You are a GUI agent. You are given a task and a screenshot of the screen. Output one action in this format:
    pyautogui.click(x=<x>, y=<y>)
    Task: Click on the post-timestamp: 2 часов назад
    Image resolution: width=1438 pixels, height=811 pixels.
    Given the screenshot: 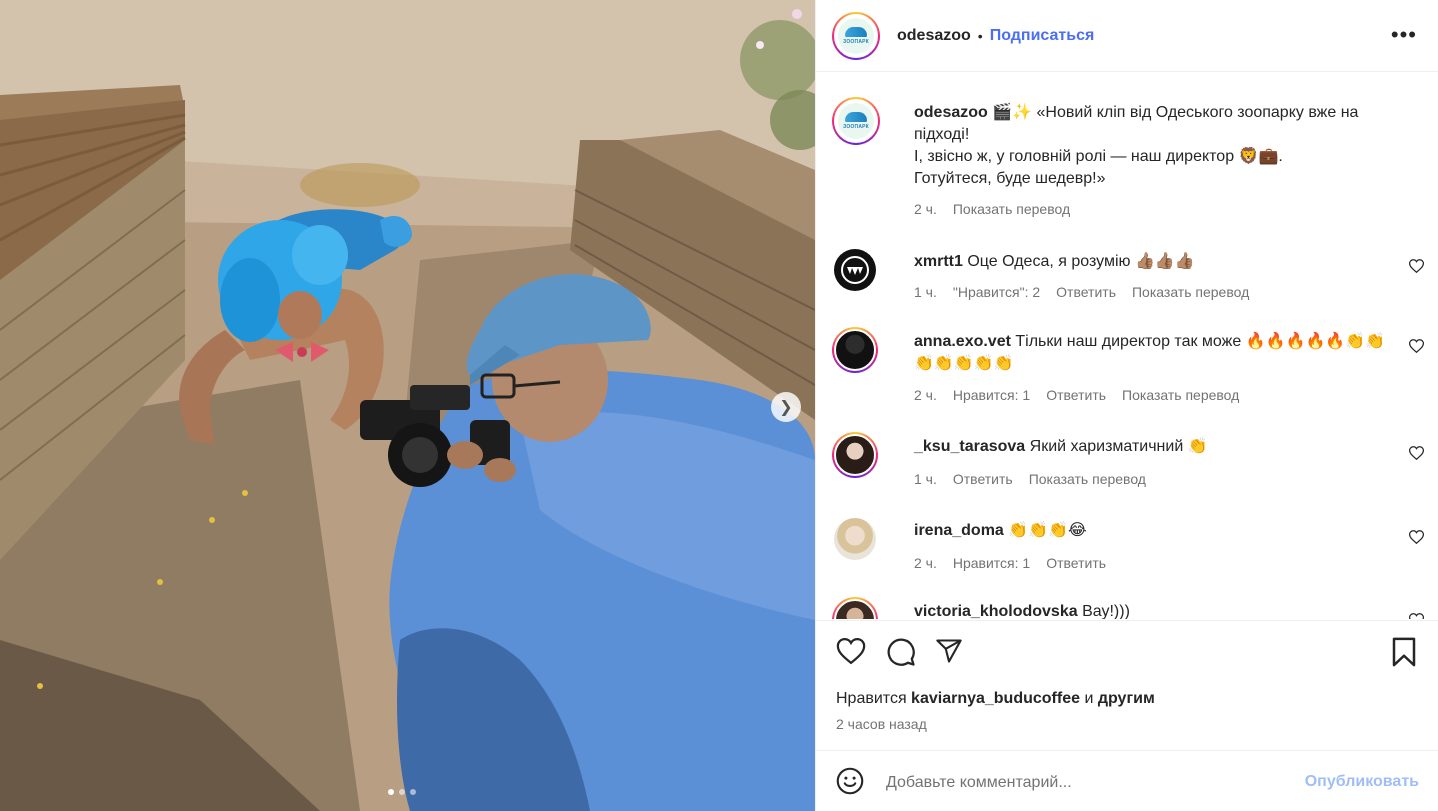 What is the action you would take?
    pyautogui.click(x=881, y=724)
    